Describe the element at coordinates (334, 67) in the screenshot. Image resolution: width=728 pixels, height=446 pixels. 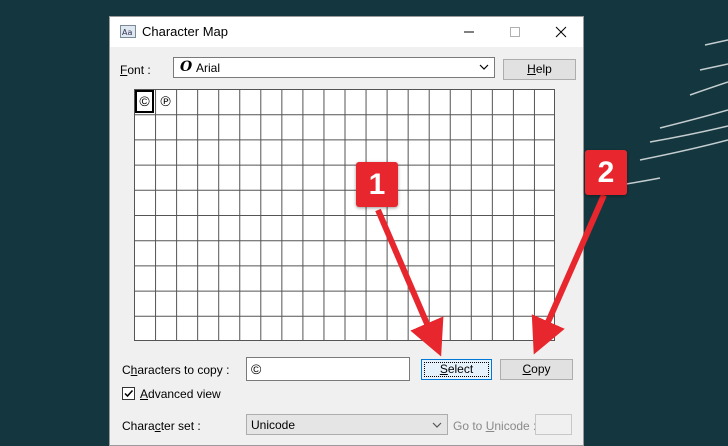
I see `font-dropdown: O Arial` at that location.